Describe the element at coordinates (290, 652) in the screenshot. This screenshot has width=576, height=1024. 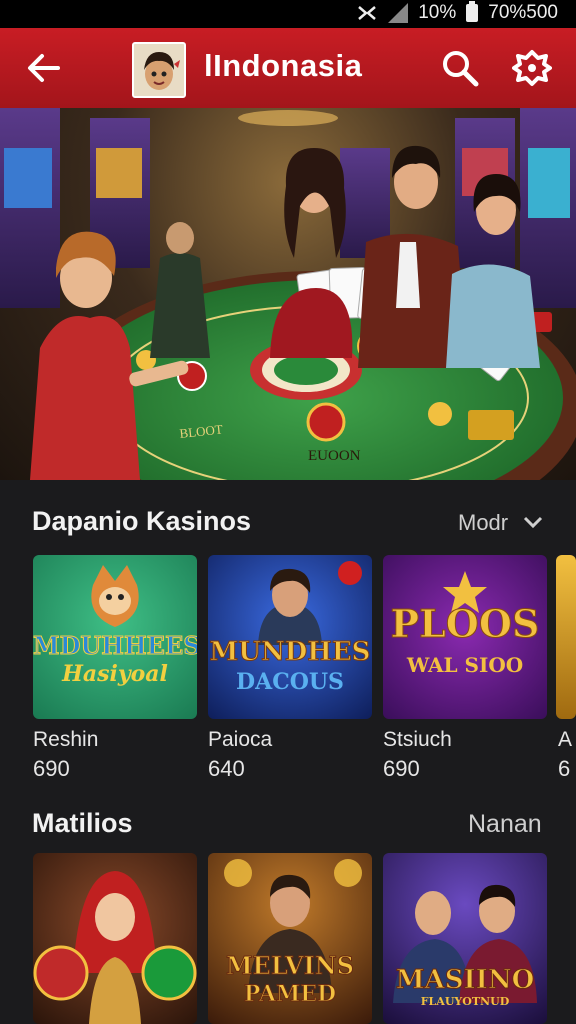
I see `card-logo: MUNDHES` at that location.